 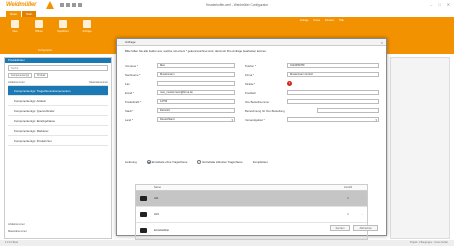 I want to click on list-item: Komponententyp: Markierer, so click(x=58, y=131).